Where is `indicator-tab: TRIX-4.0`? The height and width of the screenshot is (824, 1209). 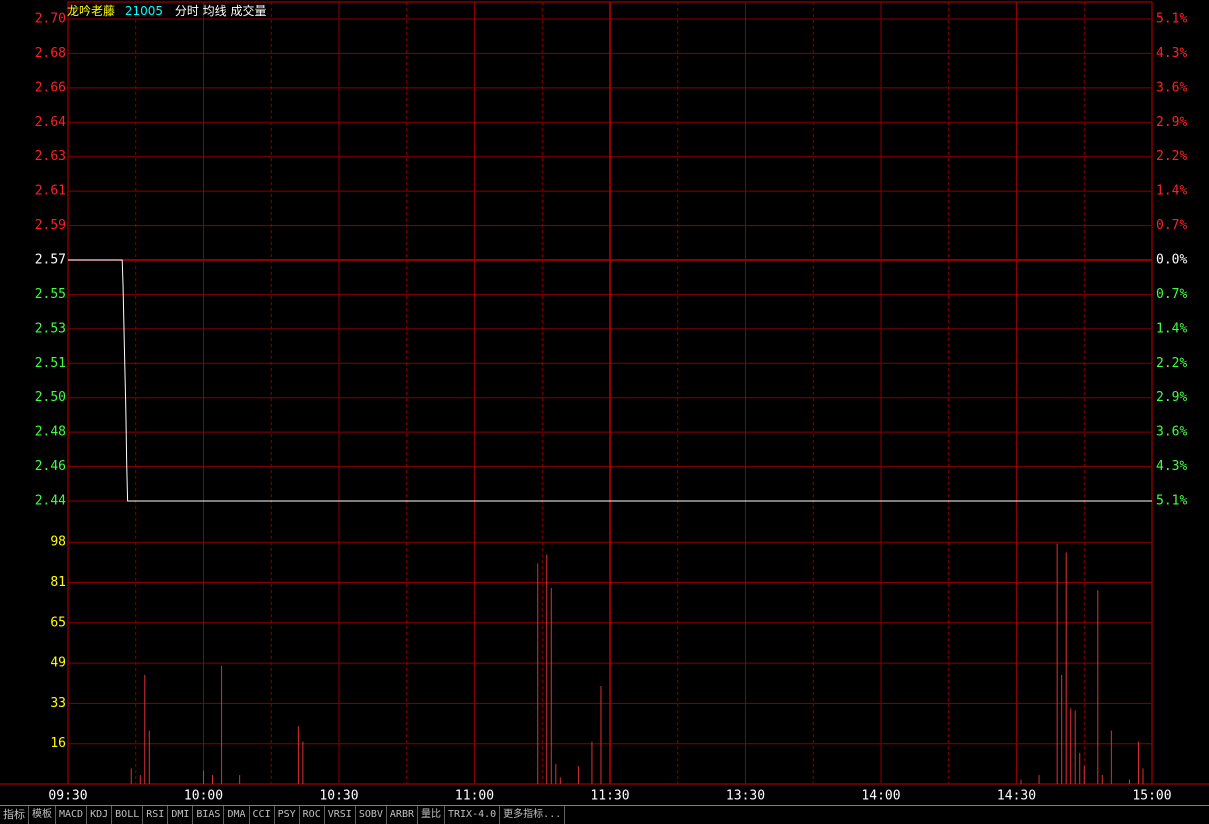
indicator-tab: TRIX-4.0 is located at coordinates (473, 815).